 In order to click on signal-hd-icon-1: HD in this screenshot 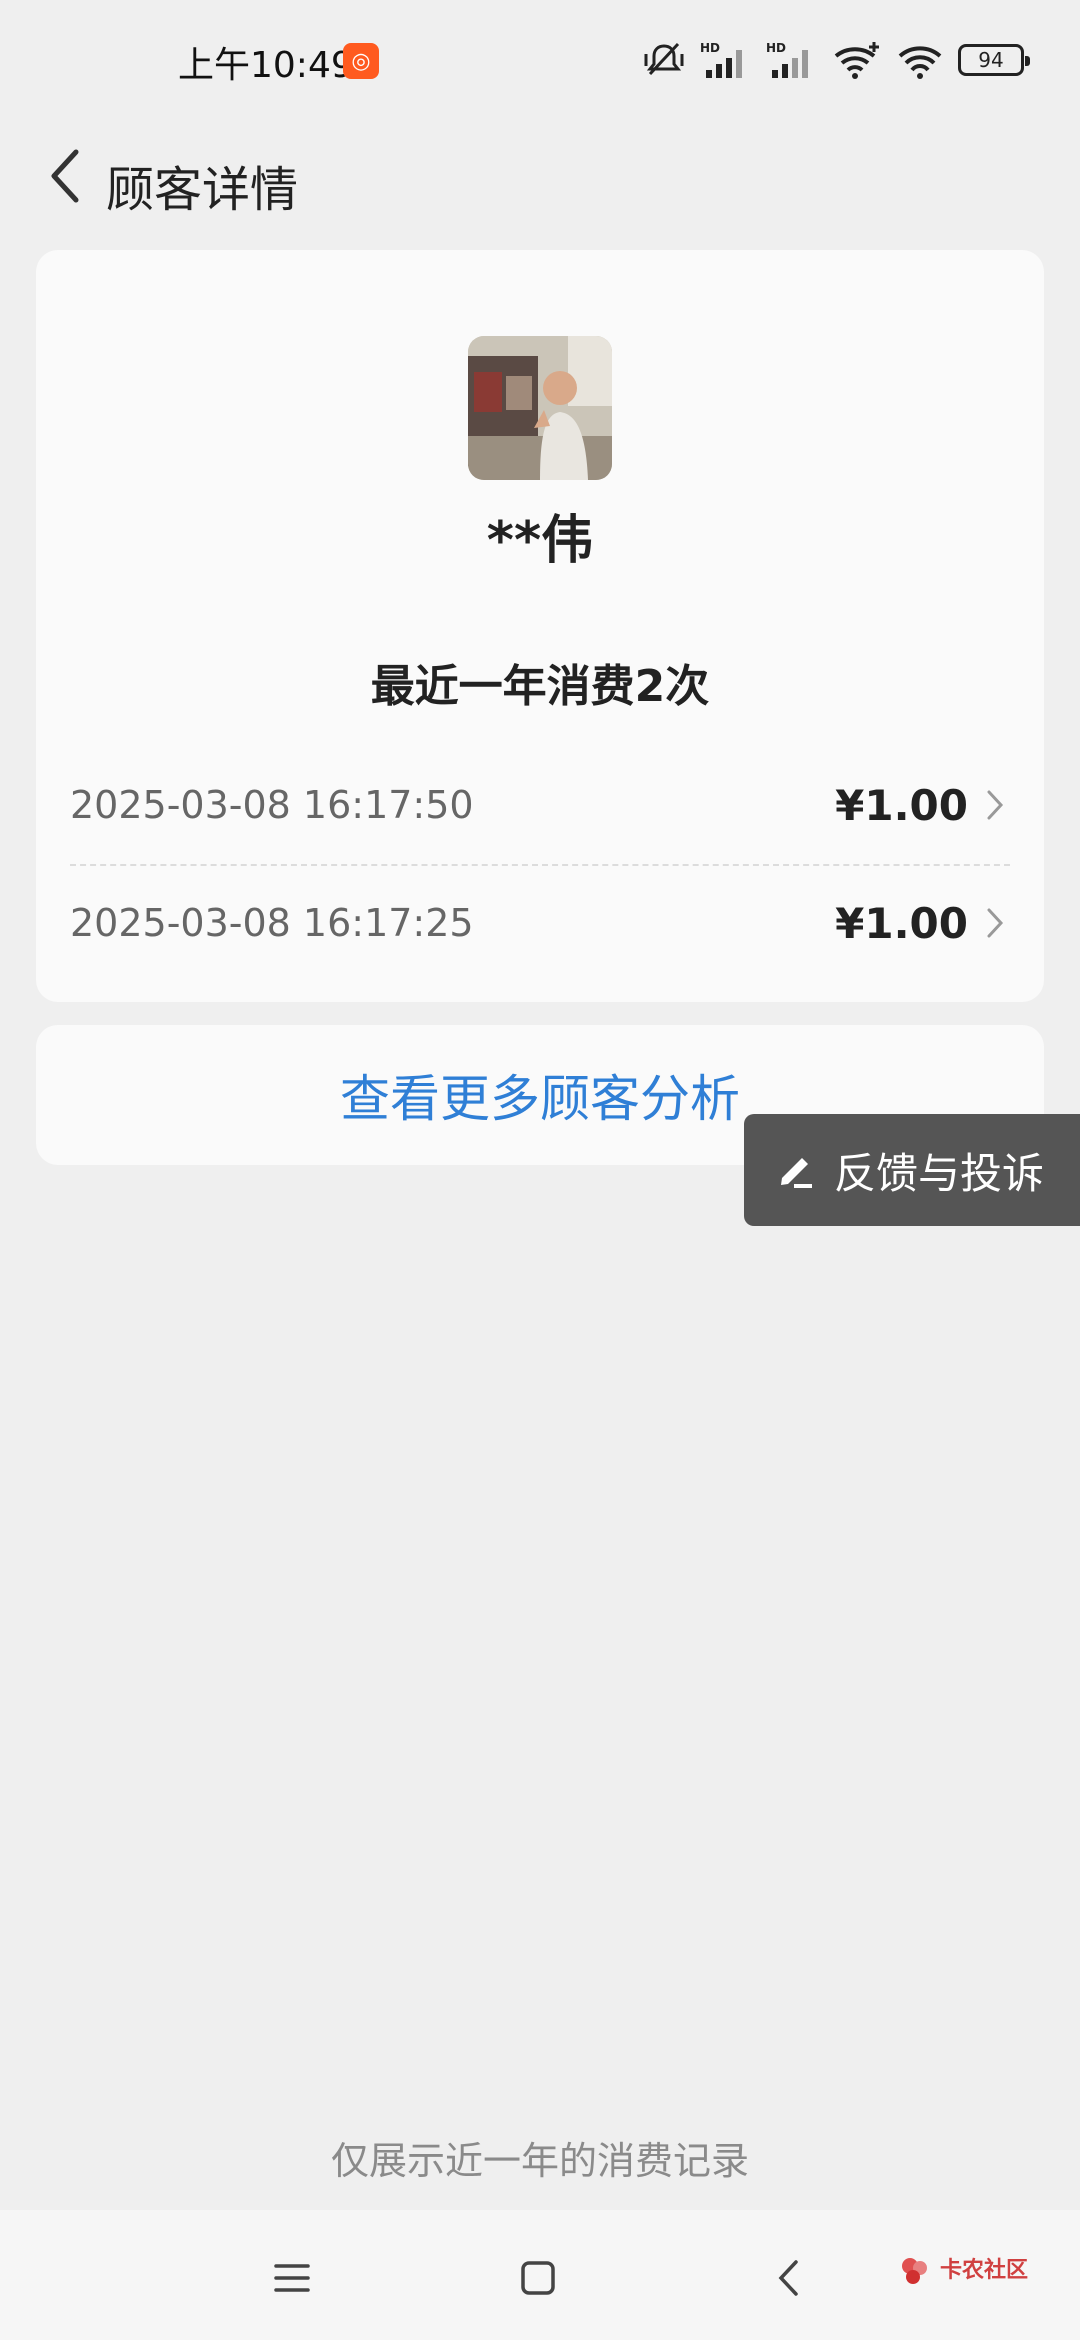, I will do `click(726, 60)`.